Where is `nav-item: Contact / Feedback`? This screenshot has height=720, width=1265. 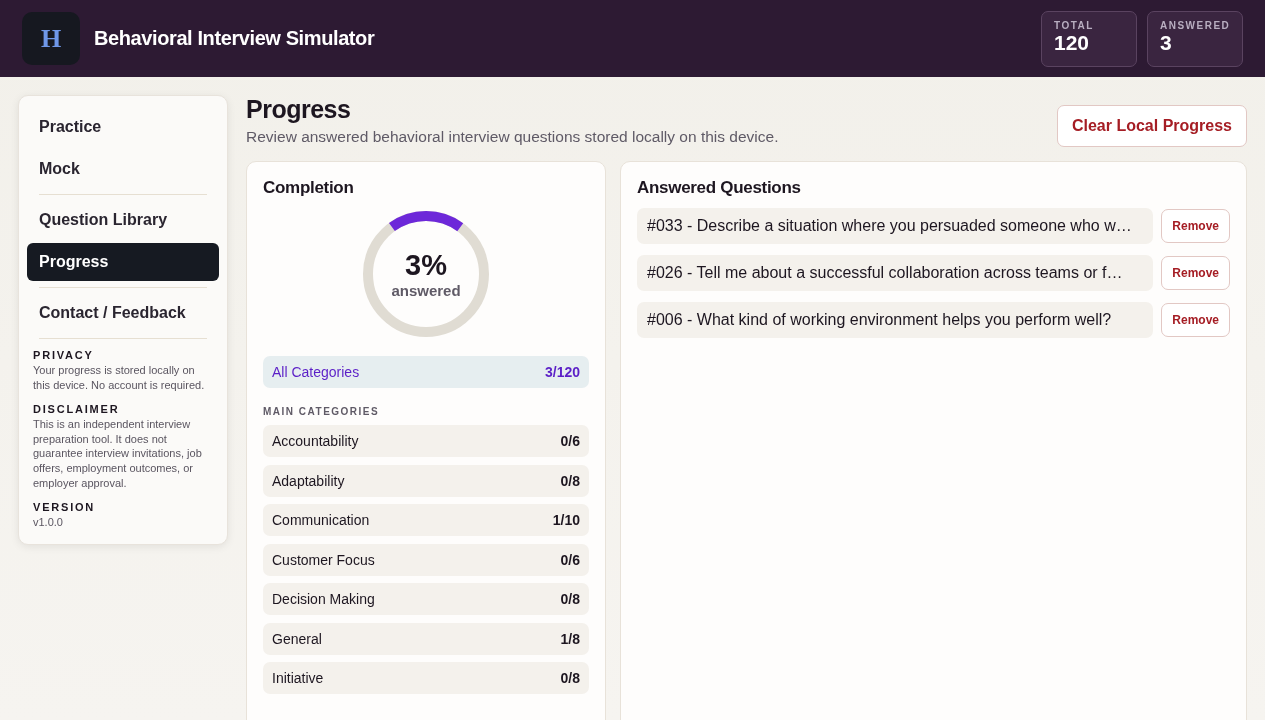 nav-item: Contact / Feedback is located at coordinates (123, 313).